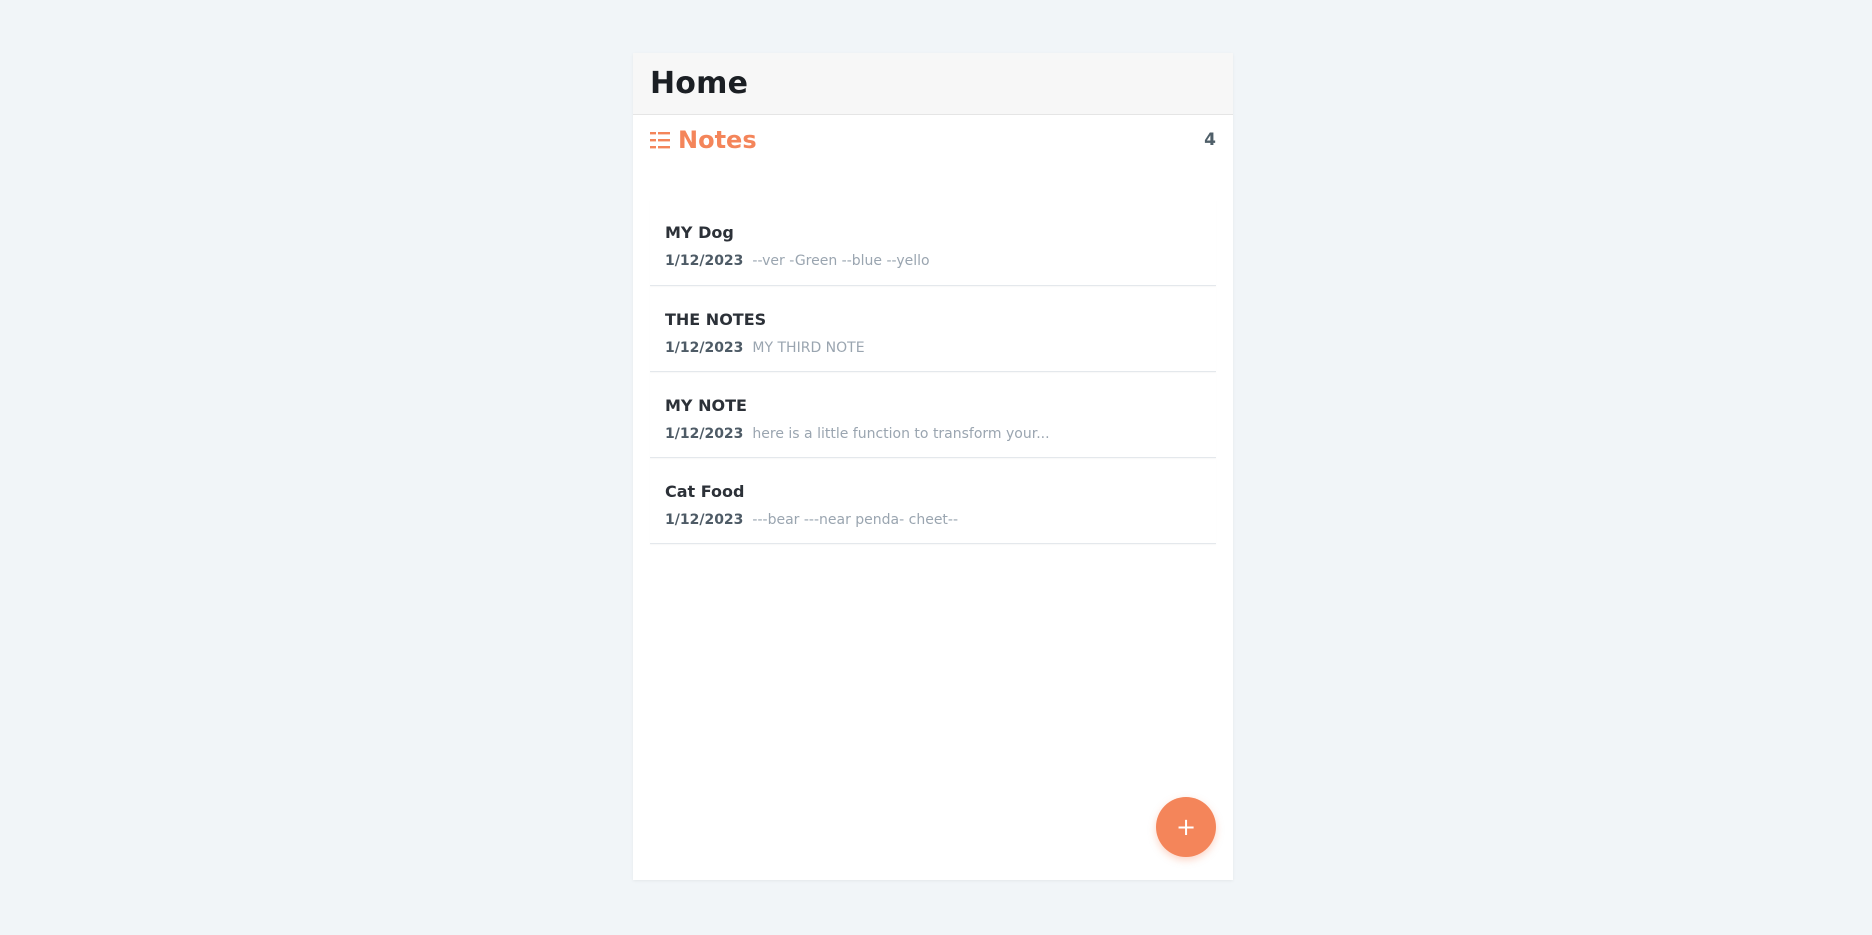 Image resolution: width=1872 pixels, height=935 pixels. Describe the element at coordinates (940, 261) in the screenshot. I see `note-meta: 1/12/2023 --ver -Green --blue --yello` at that location.